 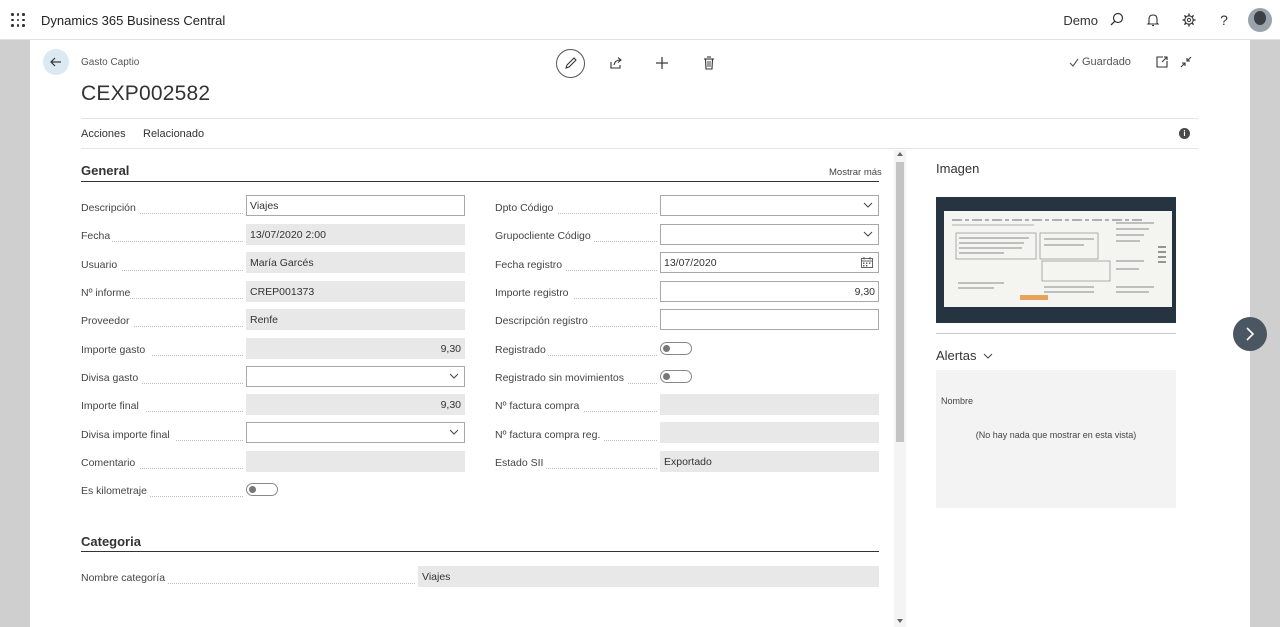 I want to click on plus-icon, so click(x=662, y=63).